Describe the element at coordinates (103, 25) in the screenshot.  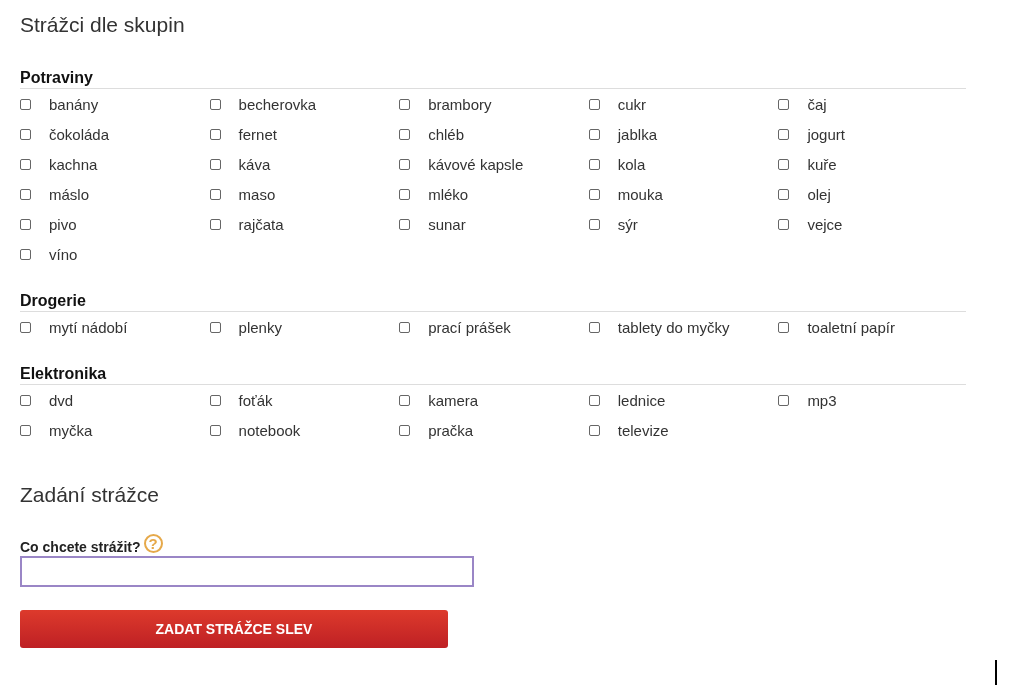
I see `section-title: Strážci dle skupin` at that location.